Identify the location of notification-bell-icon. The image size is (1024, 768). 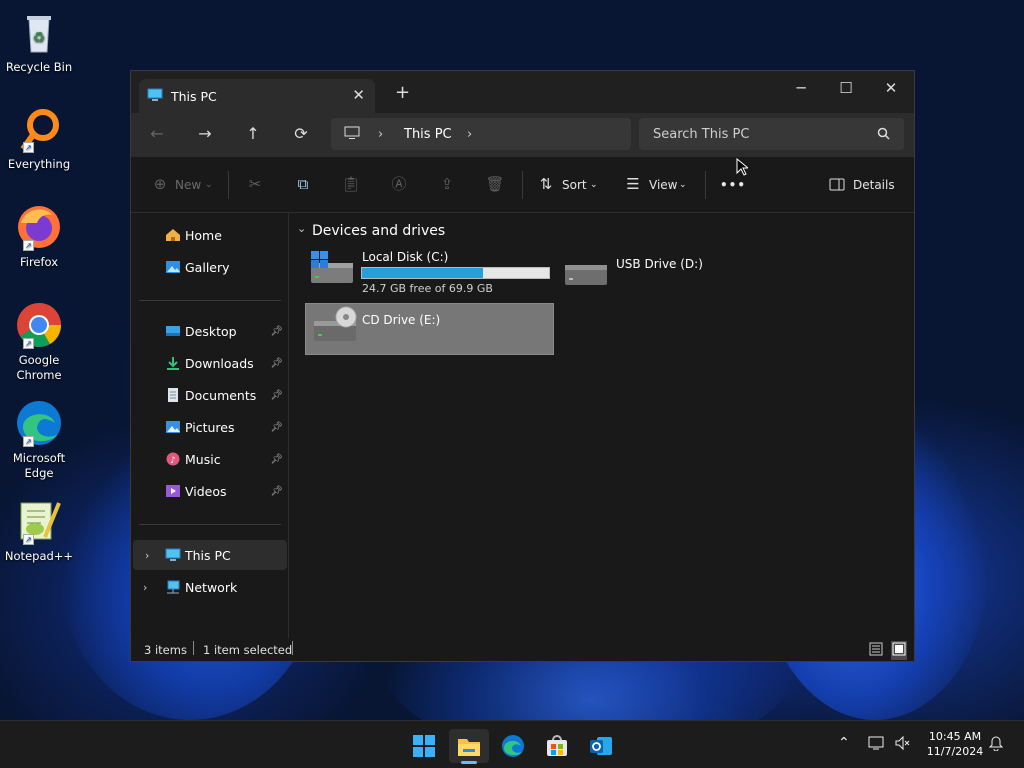
(996, 745).